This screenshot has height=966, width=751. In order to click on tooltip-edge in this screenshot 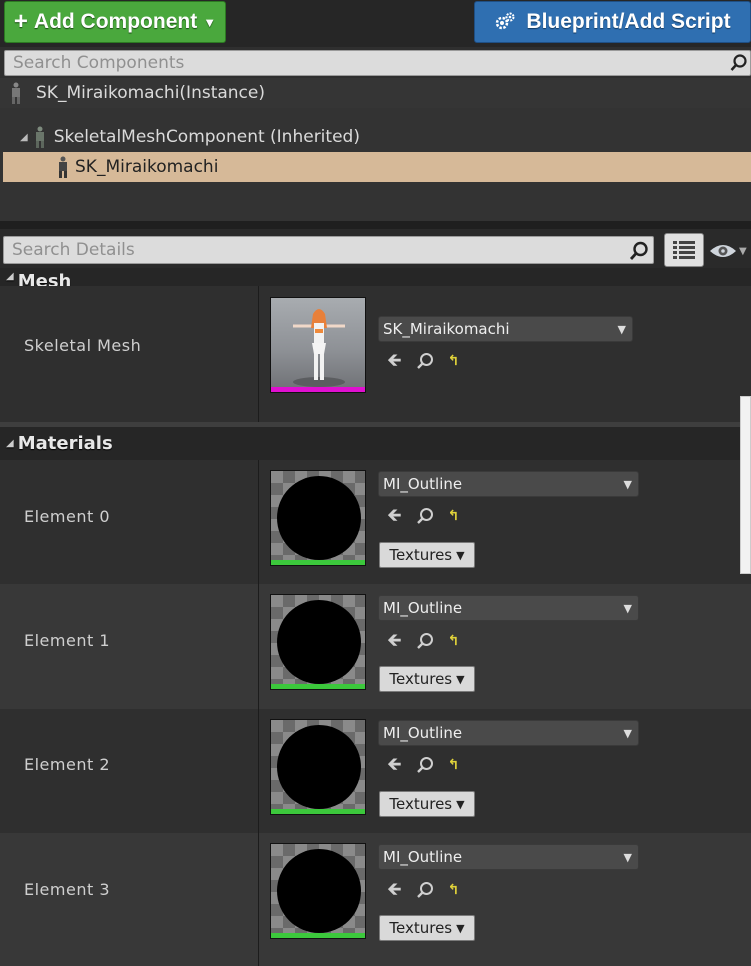, I will do `click(745, 485)`.